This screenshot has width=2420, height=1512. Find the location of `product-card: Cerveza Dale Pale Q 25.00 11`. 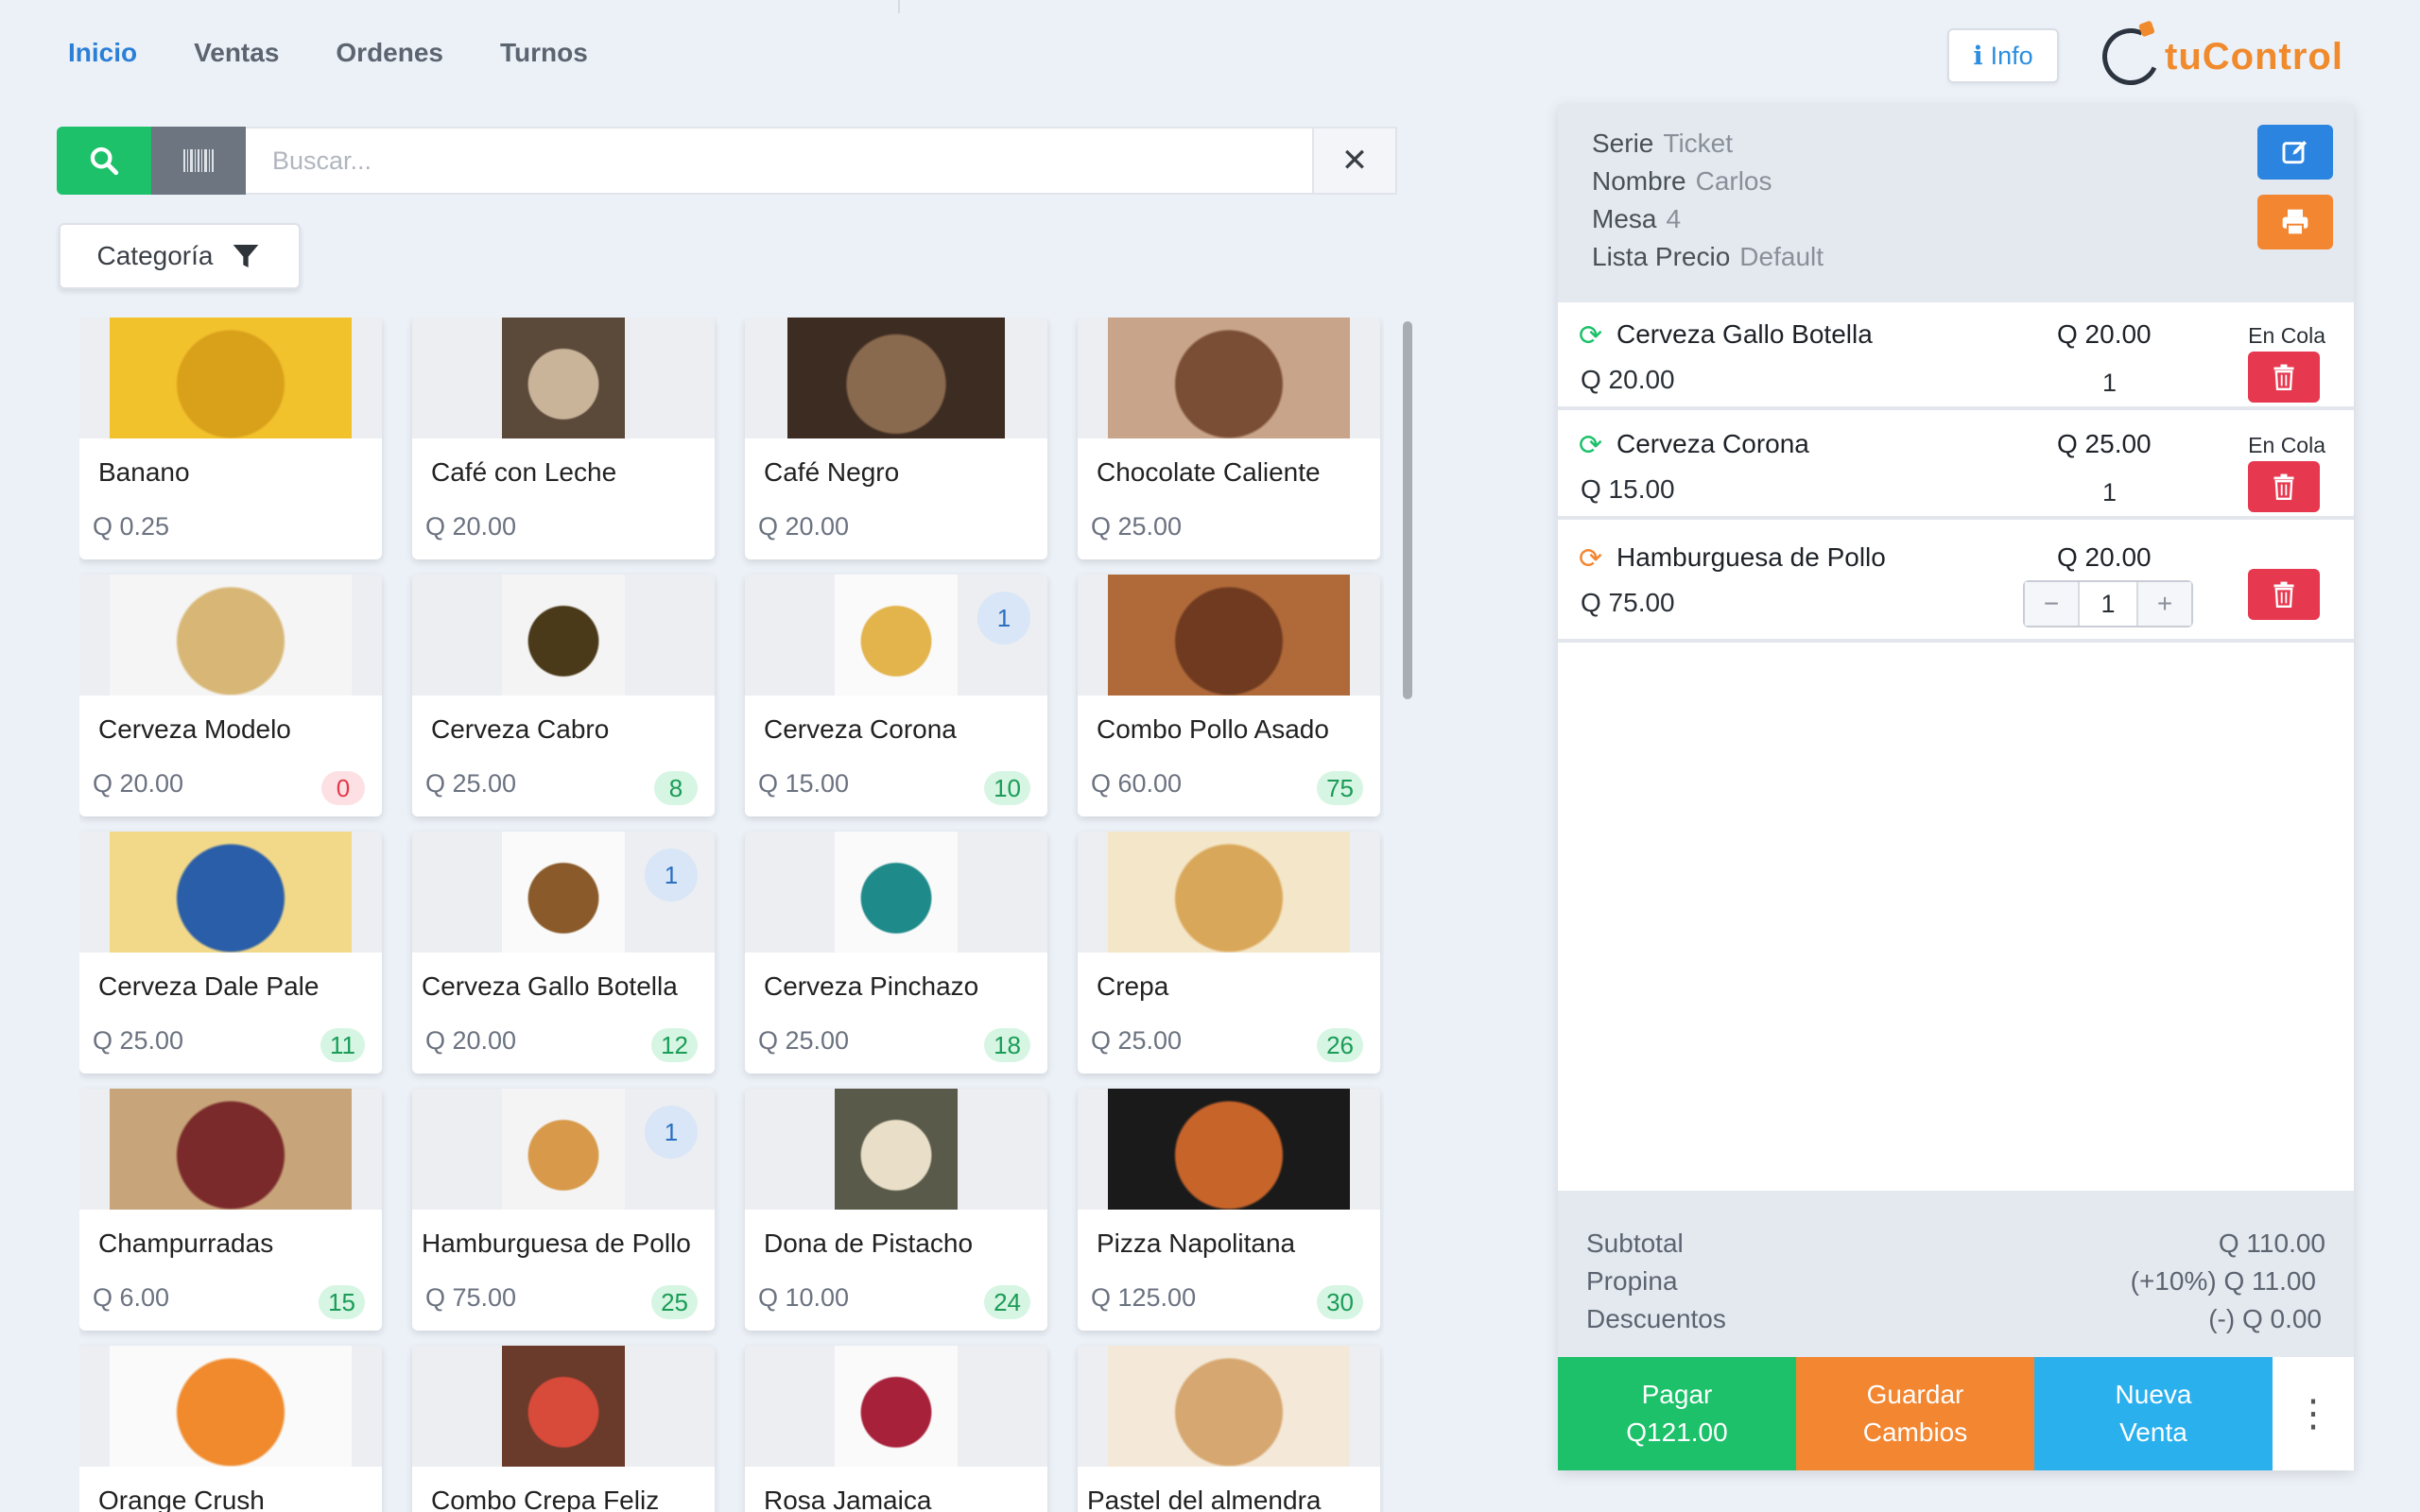

product-card: Cerveza Dale Pale Q 25.00 11 is located at coordinates (230, 953).